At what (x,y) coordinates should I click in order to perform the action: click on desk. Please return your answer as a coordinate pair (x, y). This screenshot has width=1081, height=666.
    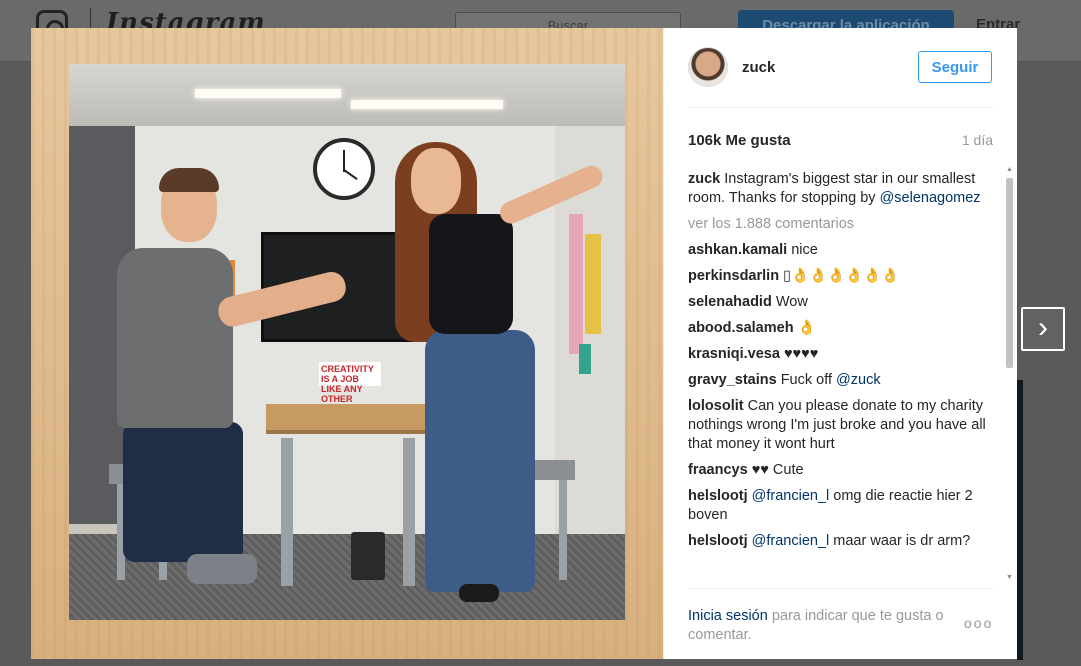
    Looking at the image, I should click on (349, 419).